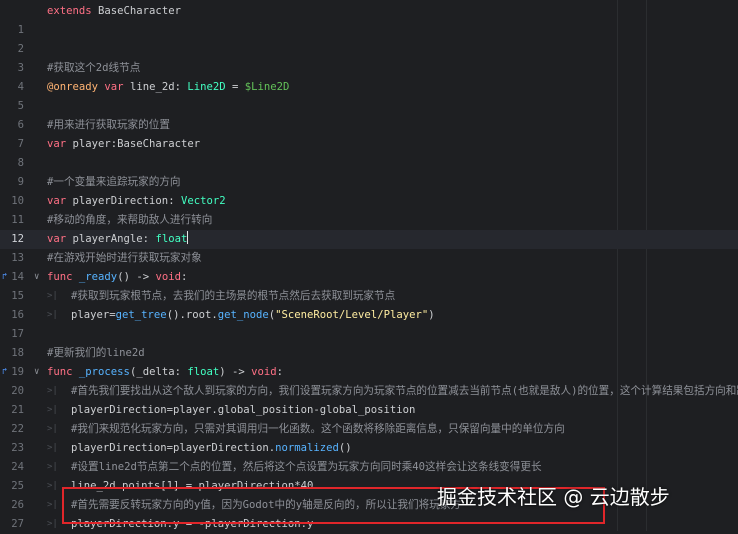 This screenshot has height=534, width=738. What do you see at coordinates (168, 277) in the screenshot?
I see `code-token: void` at bounding box center [168, 277].